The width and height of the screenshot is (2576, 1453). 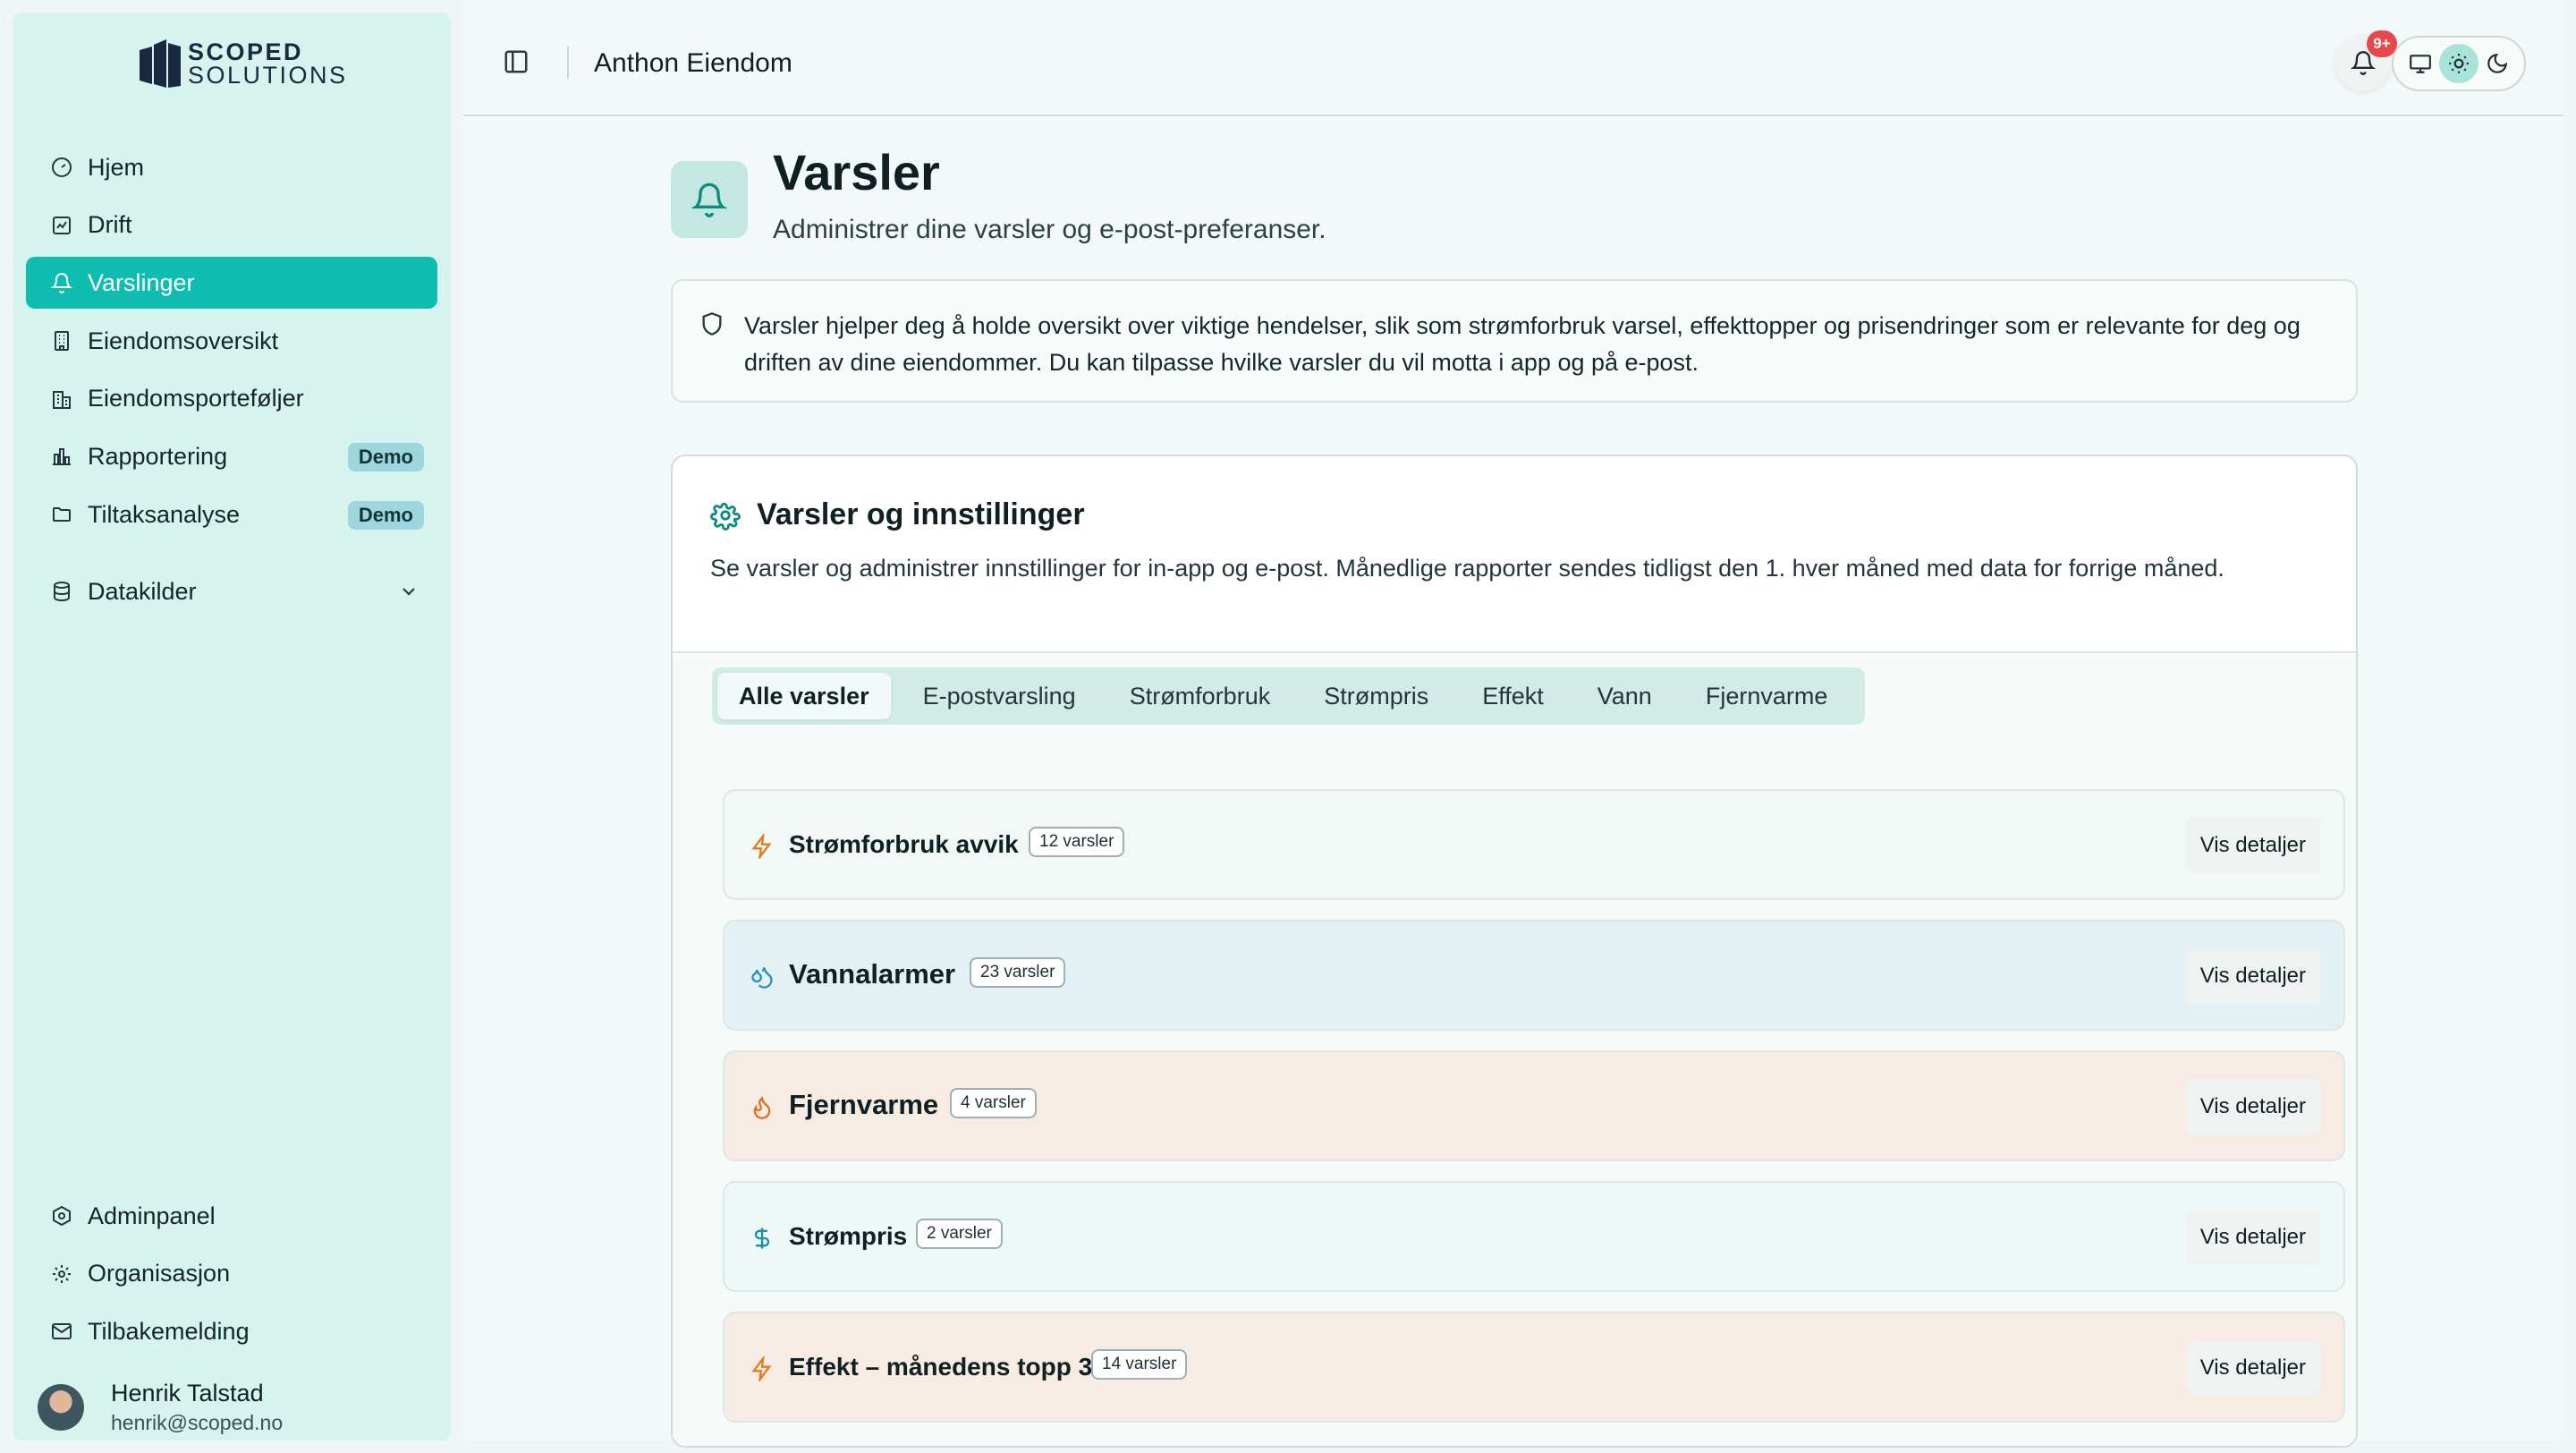 I want to click on page-title: Varsler, so click(x=856, y=172).